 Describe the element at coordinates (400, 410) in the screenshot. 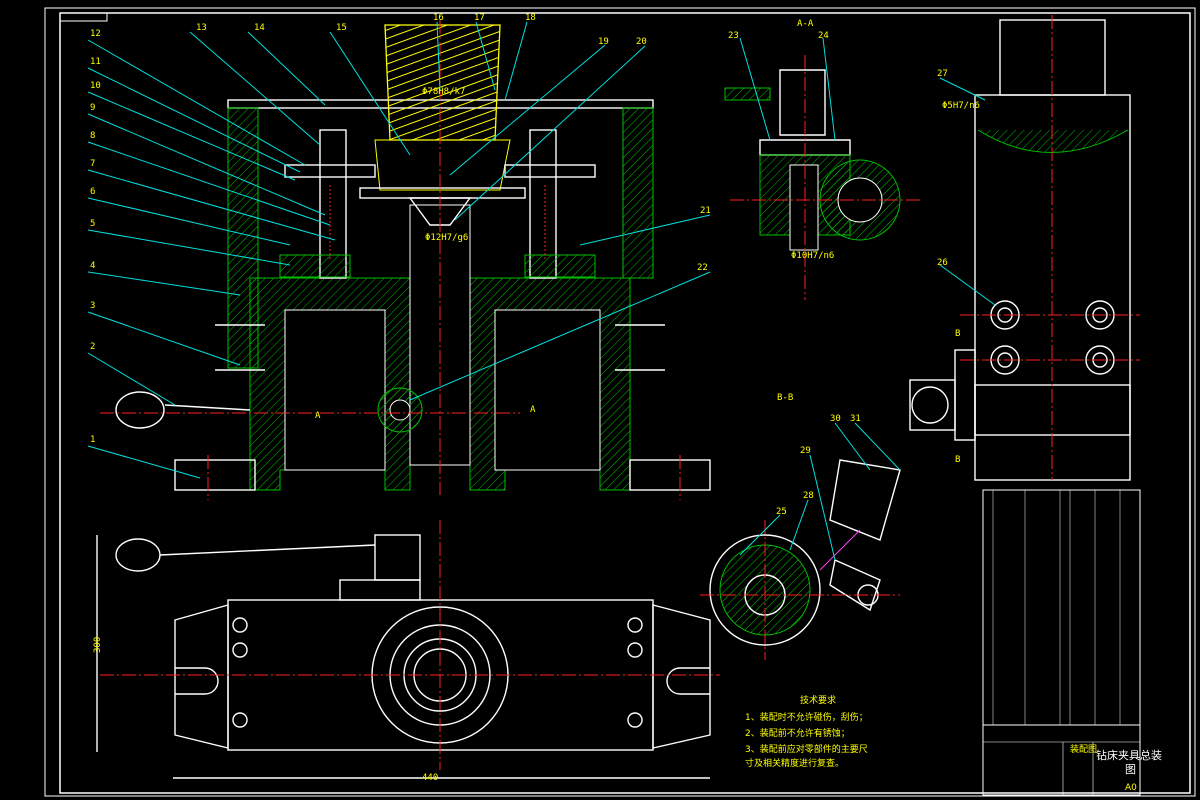

I see `cam-hole` at that location.